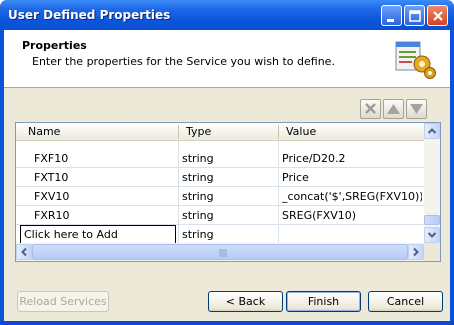  Describe the element at coordinates (405, 301) in the screenshot. I see `cancel-button: Cancel` at that location.